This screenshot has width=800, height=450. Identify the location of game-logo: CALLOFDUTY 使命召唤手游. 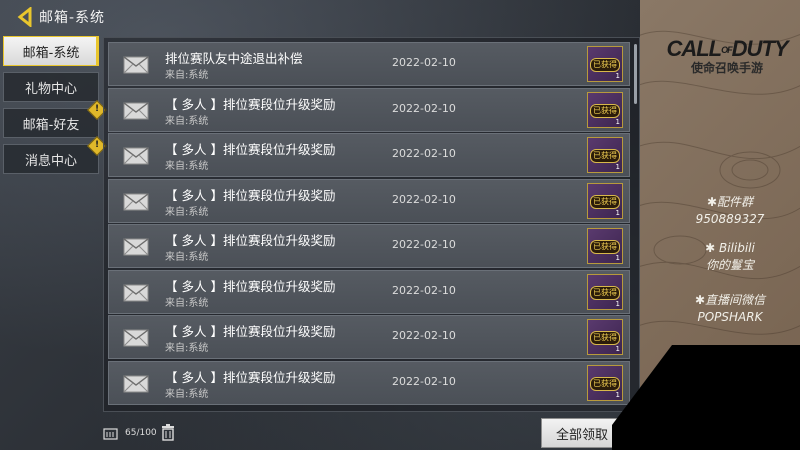
(727, 56).